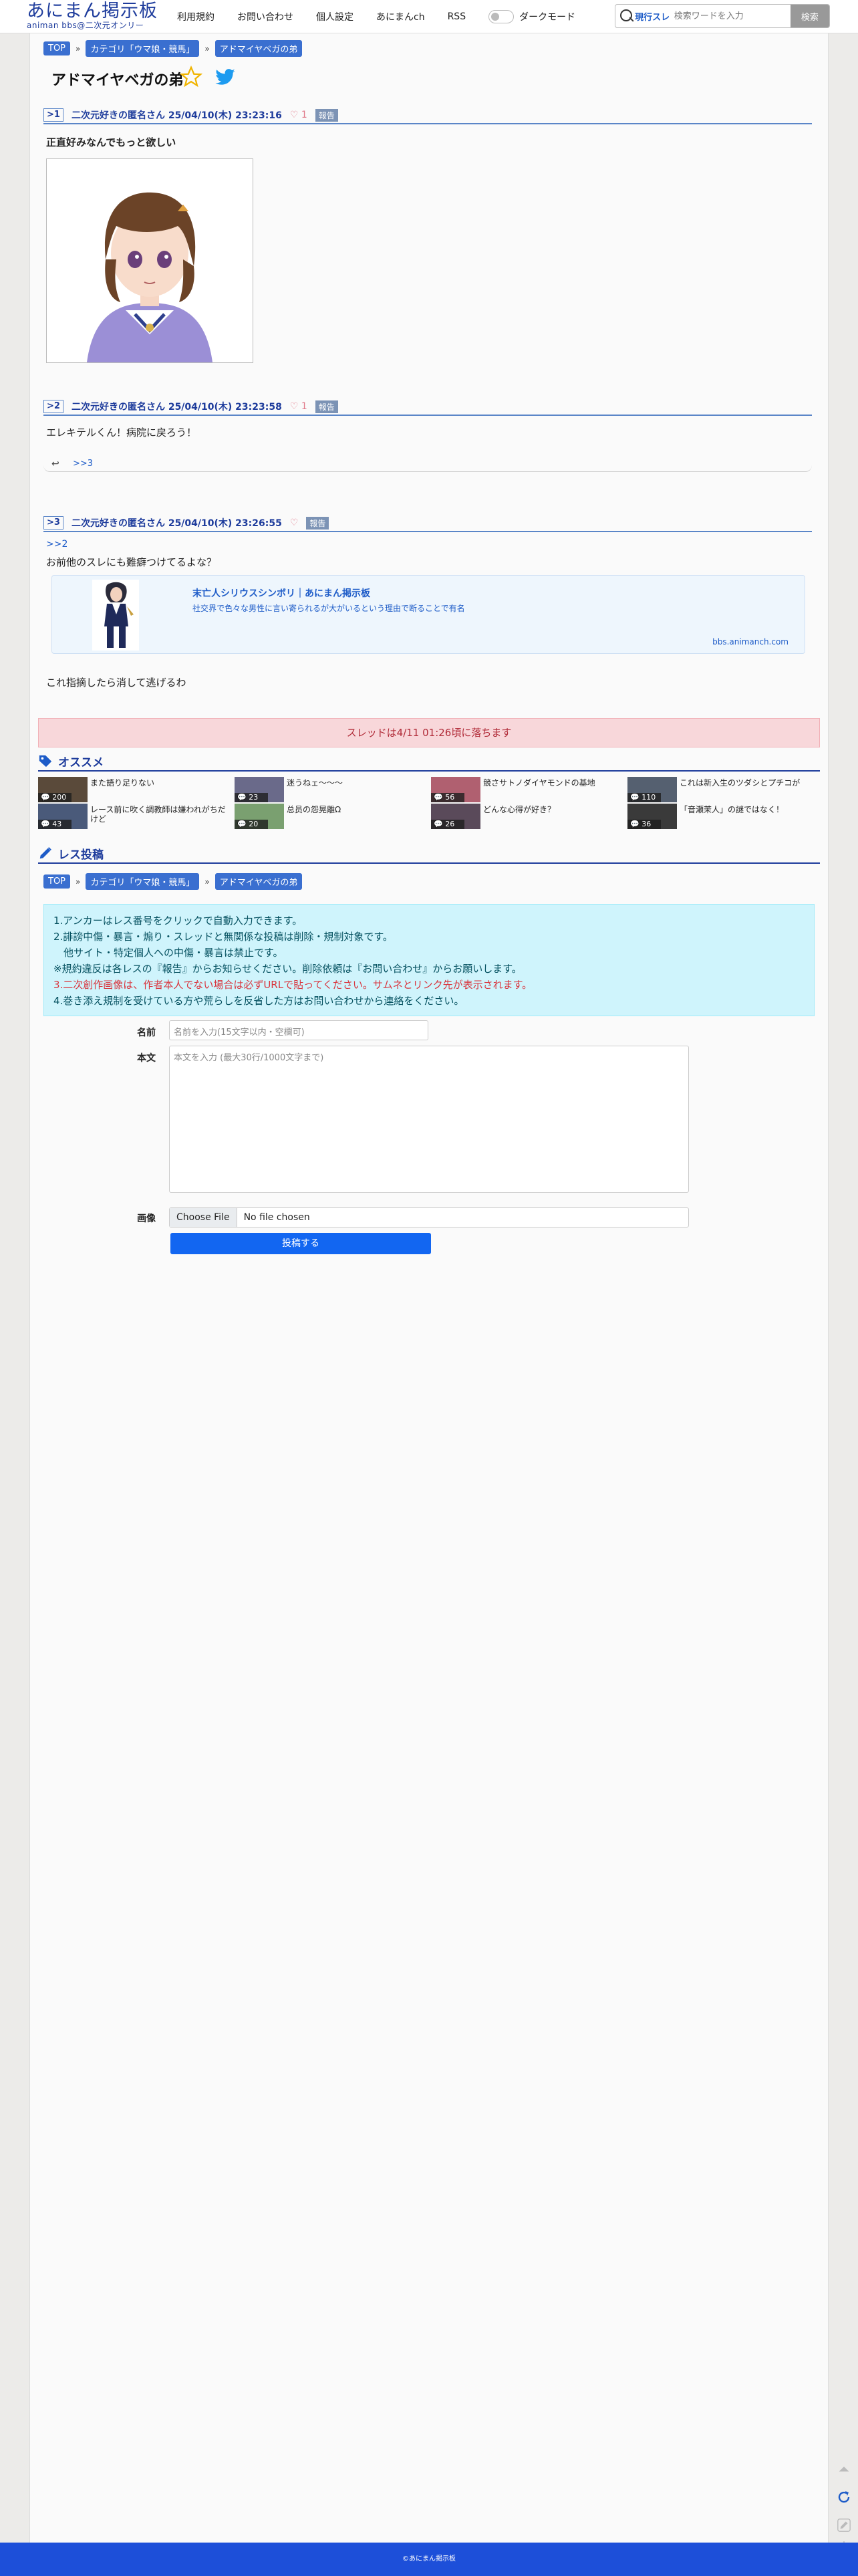 This screenshot has height=2576, width=858. What do you see at coordinates (724, 816) in the screenshot?
I see `recommend-item: 💬 36 「音瀬茉人」の謎ではなく！` at bounding box center [724, 816].